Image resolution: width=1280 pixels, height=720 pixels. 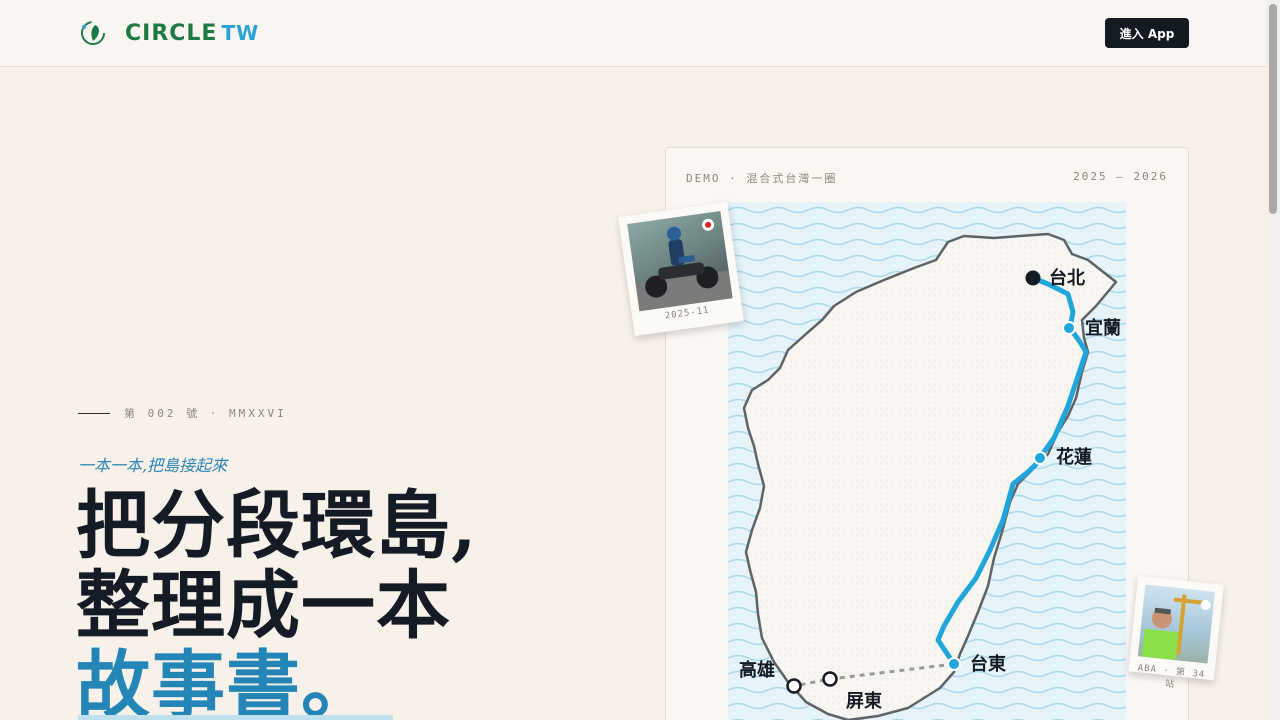 I want to click on logo-suffix-text: TW, so click(x=240, y=32).